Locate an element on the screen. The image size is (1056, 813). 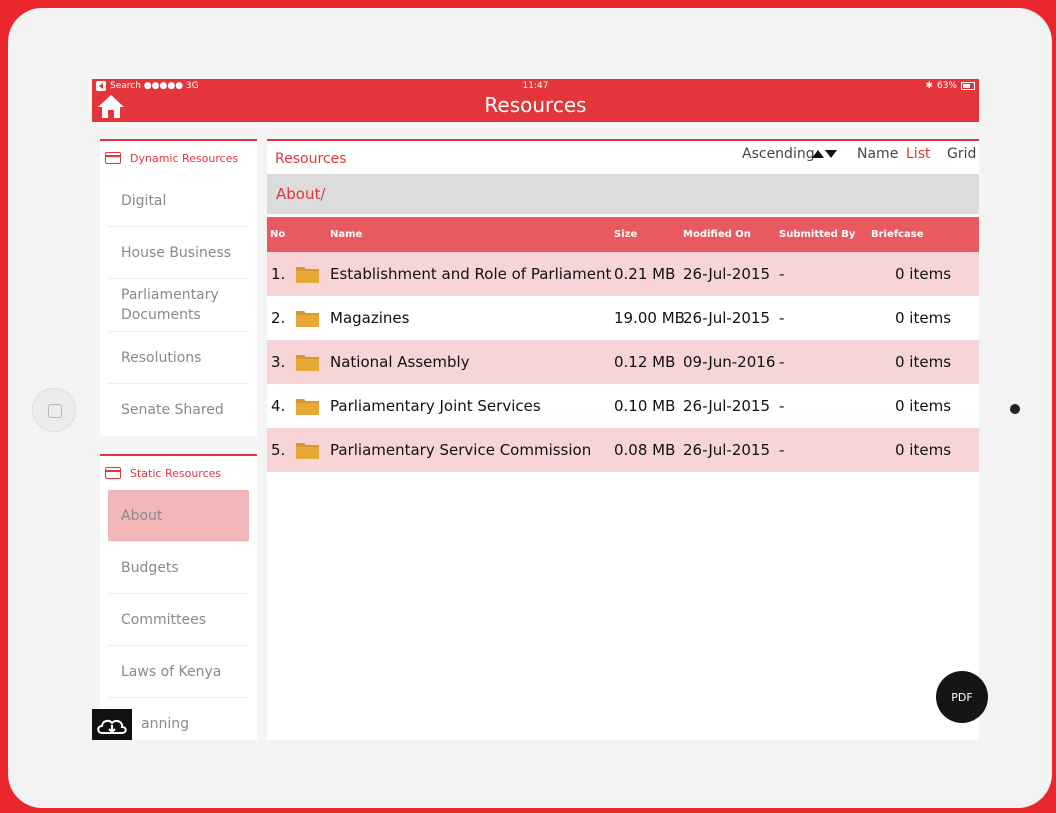
panel-header: Resources Ascending Name List Grid is located at coordinates (623, 157).